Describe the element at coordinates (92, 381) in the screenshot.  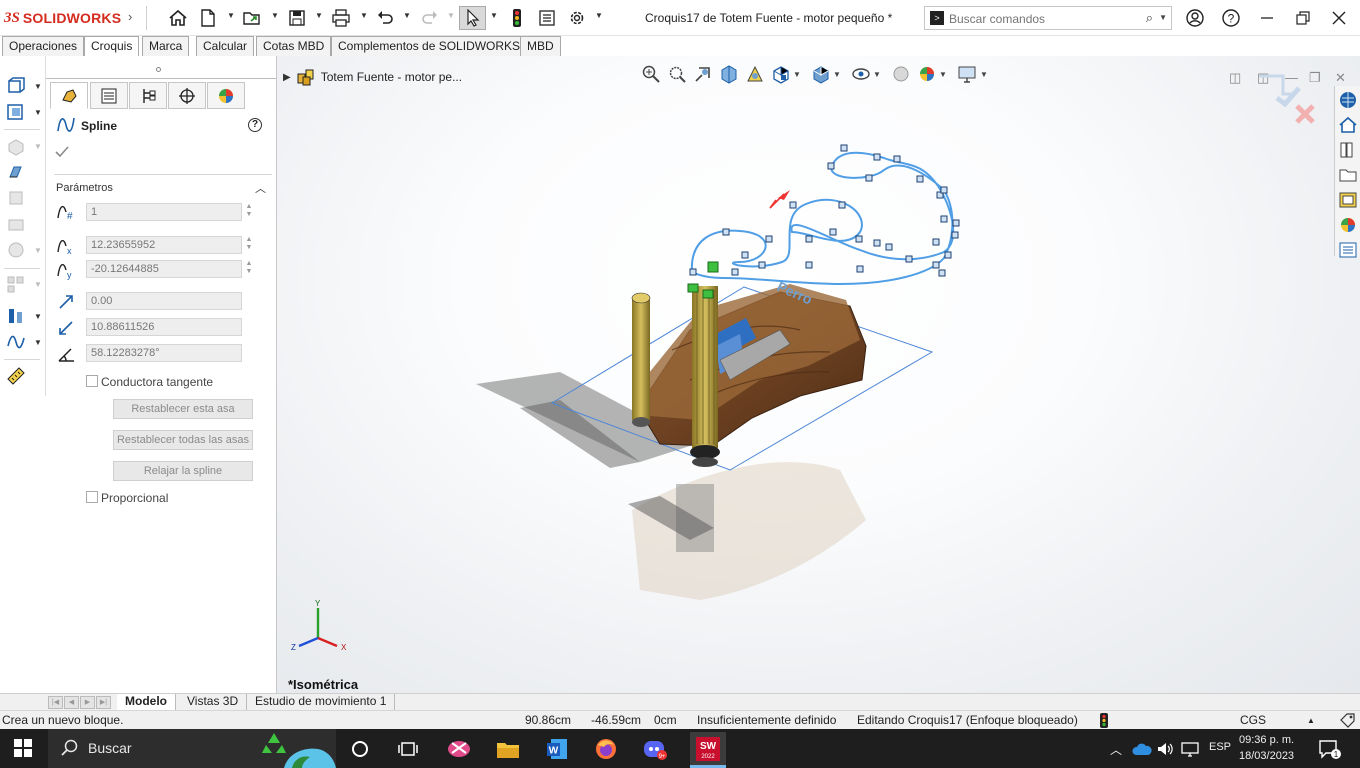
I see `tangent-driving-checkbox` at that location.